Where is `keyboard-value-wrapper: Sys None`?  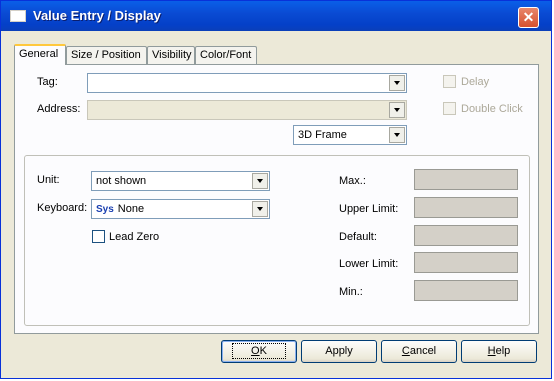 keyboard-value-wrapper: Sys None is located at coordinates (120, 209).